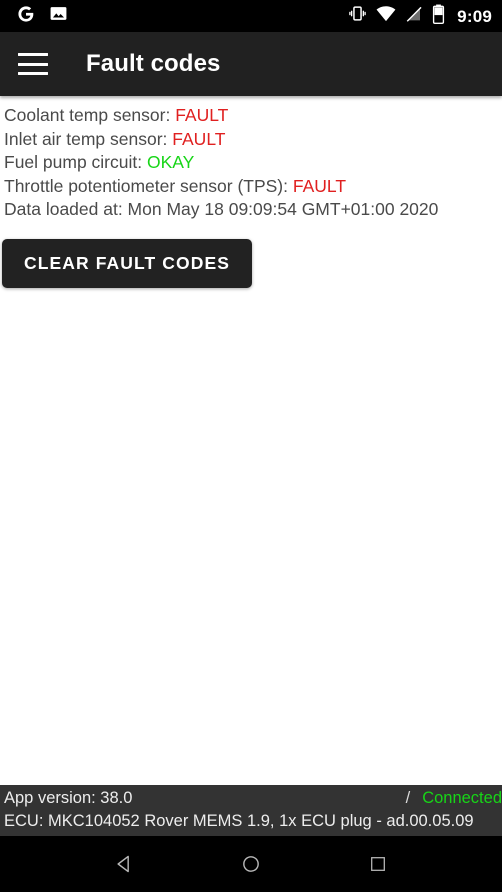  I want to click on fault-label: Fuel pump circuit:, so click(75, 162).